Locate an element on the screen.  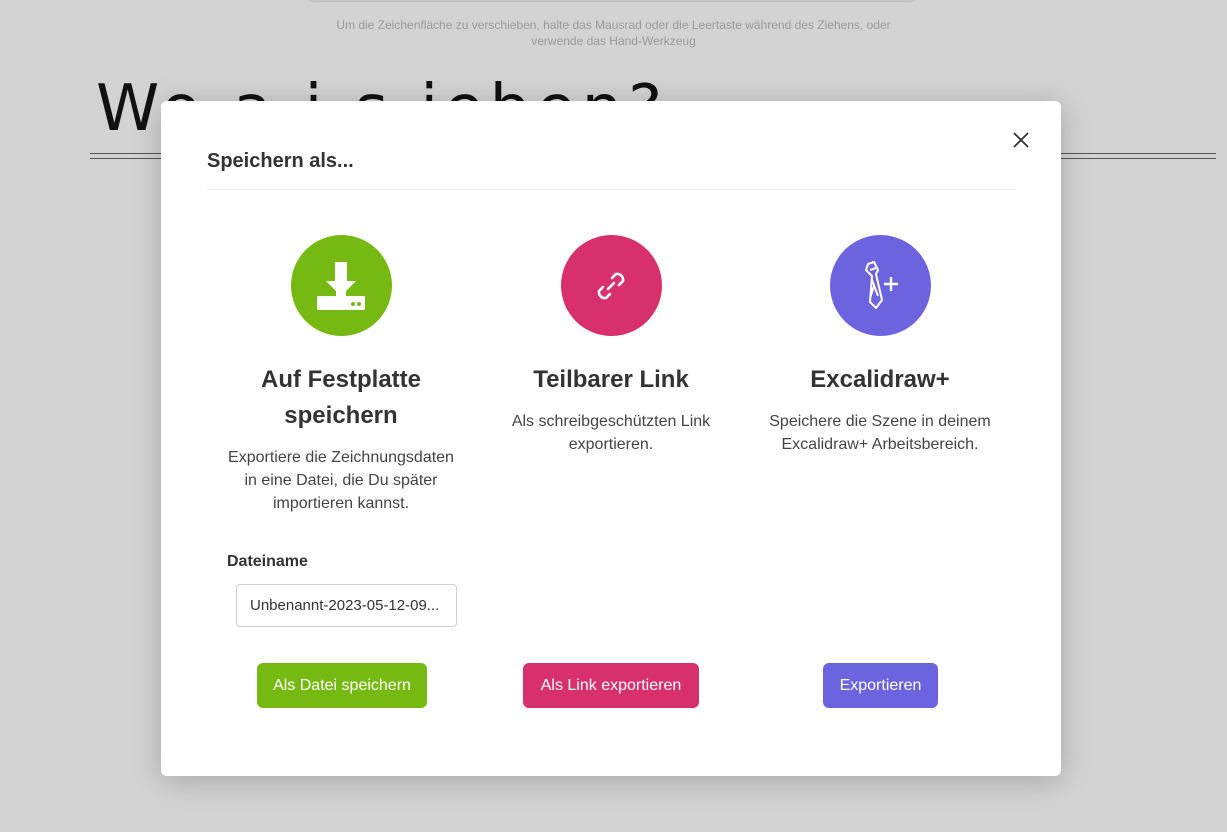
toolbar-edge is located at coordinates (611, 1).